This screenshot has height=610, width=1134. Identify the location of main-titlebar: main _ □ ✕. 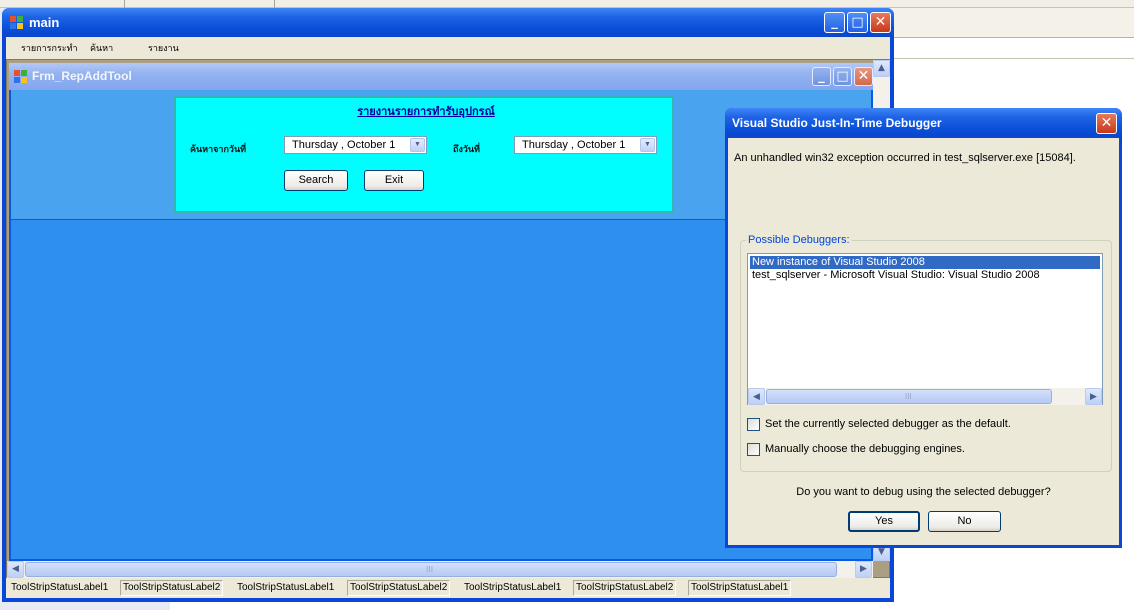
(448, 22).